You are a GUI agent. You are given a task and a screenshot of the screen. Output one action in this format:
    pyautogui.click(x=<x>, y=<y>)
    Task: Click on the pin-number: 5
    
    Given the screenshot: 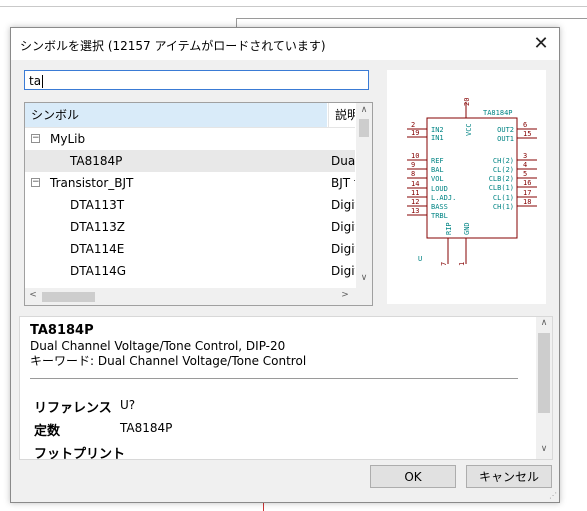 What is the action you would take?
    pyautogui.click(x=525, y=174)
    